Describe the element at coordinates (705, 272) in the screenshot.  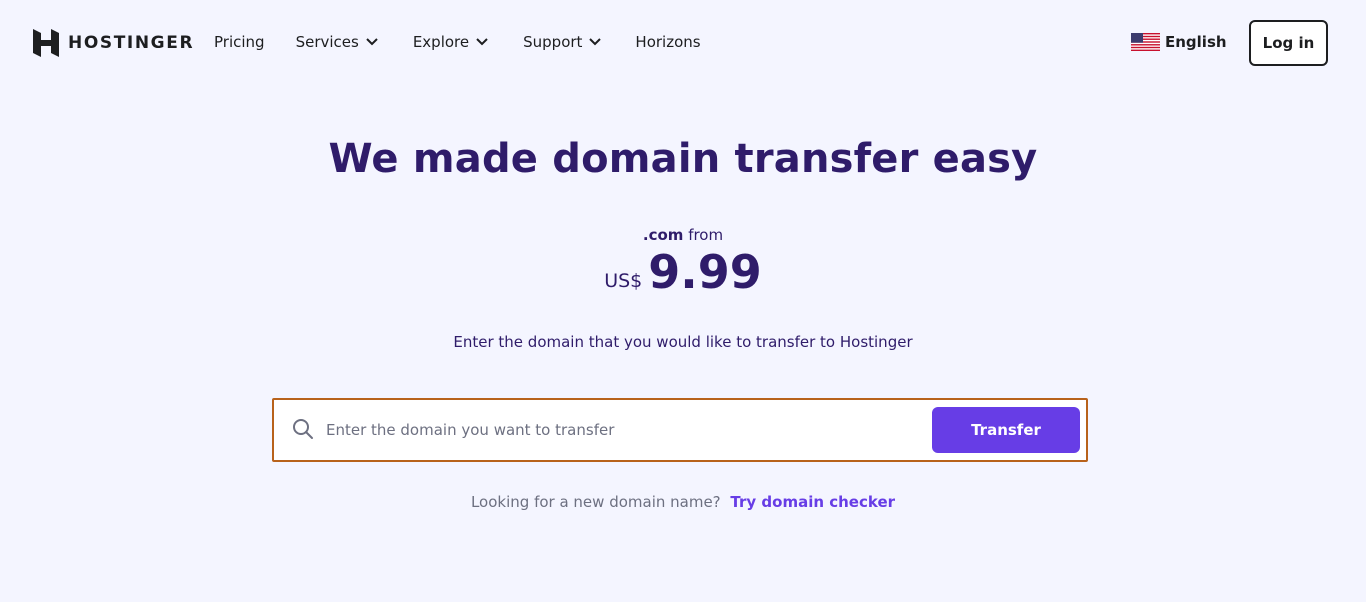
I see `price-amount: 9.99` at that location.